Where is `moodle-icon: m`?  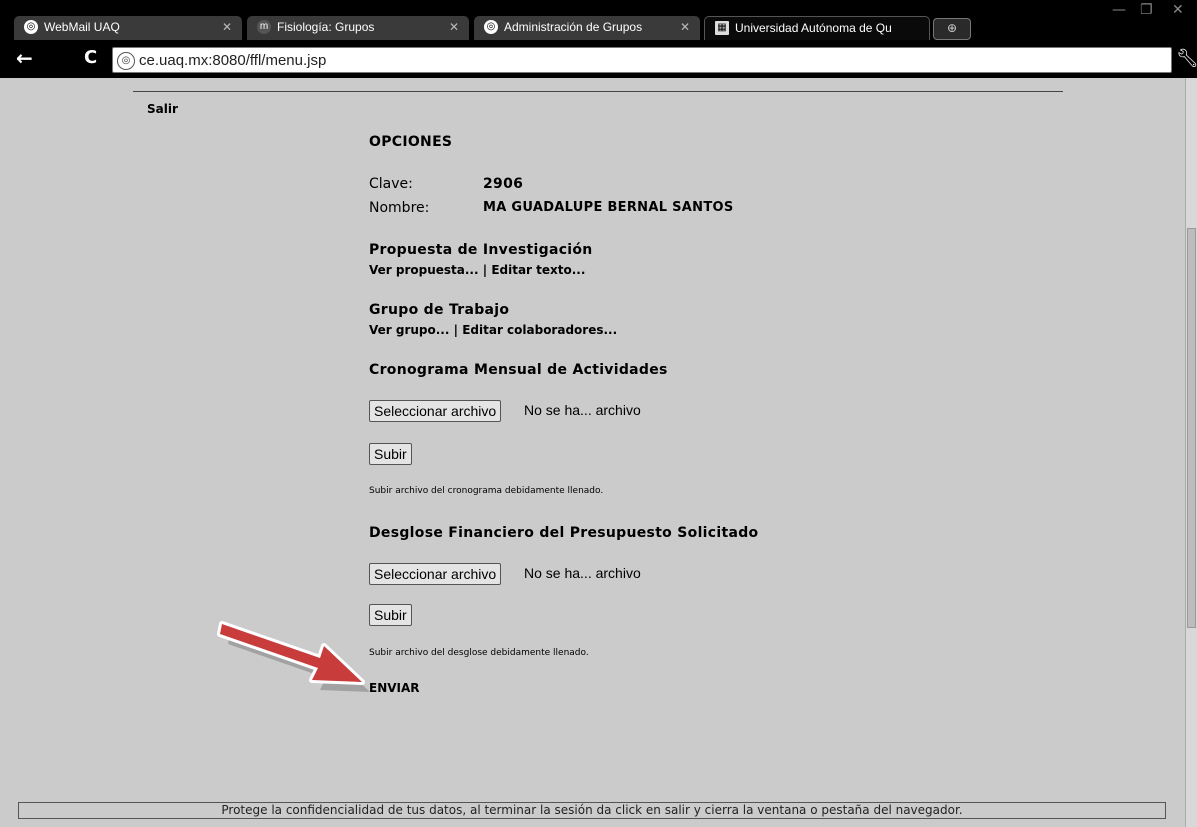 moodle-icon: m is located at coordinates (264, 27).